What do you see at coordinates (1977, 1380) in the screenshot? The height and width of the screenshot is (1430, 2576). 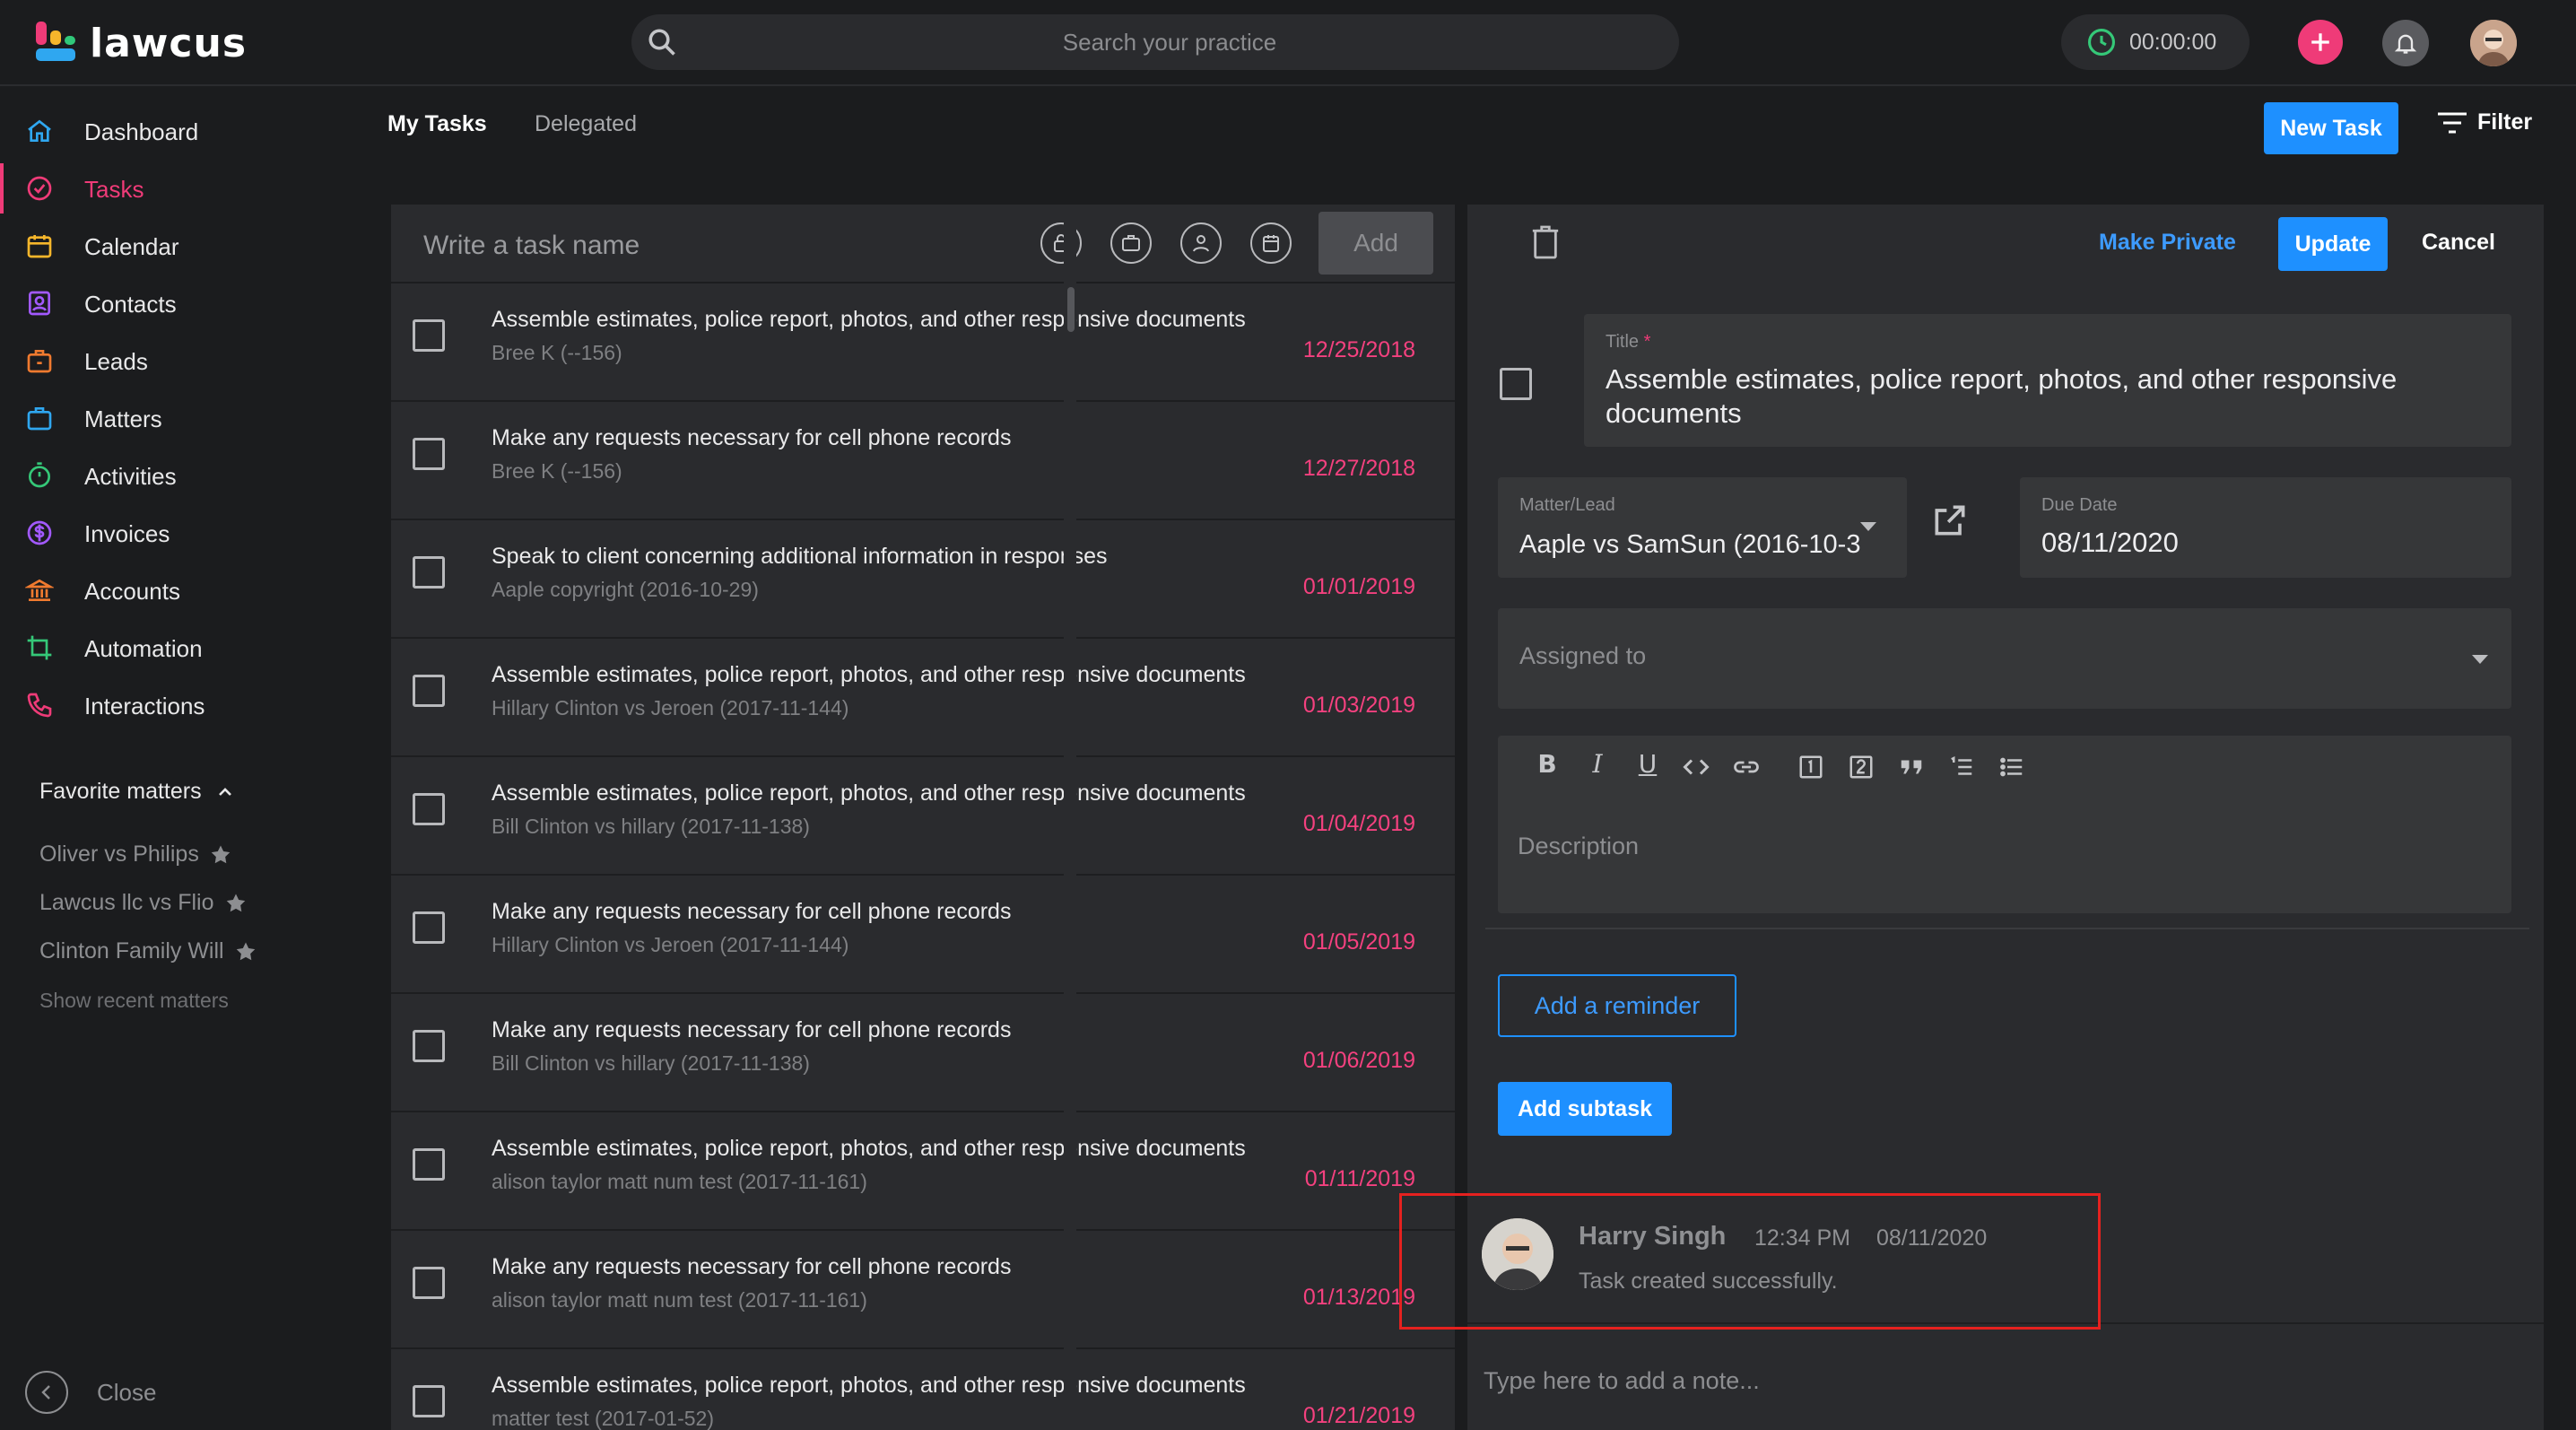 I see `note-input` at bounding box center [1977, 1380].